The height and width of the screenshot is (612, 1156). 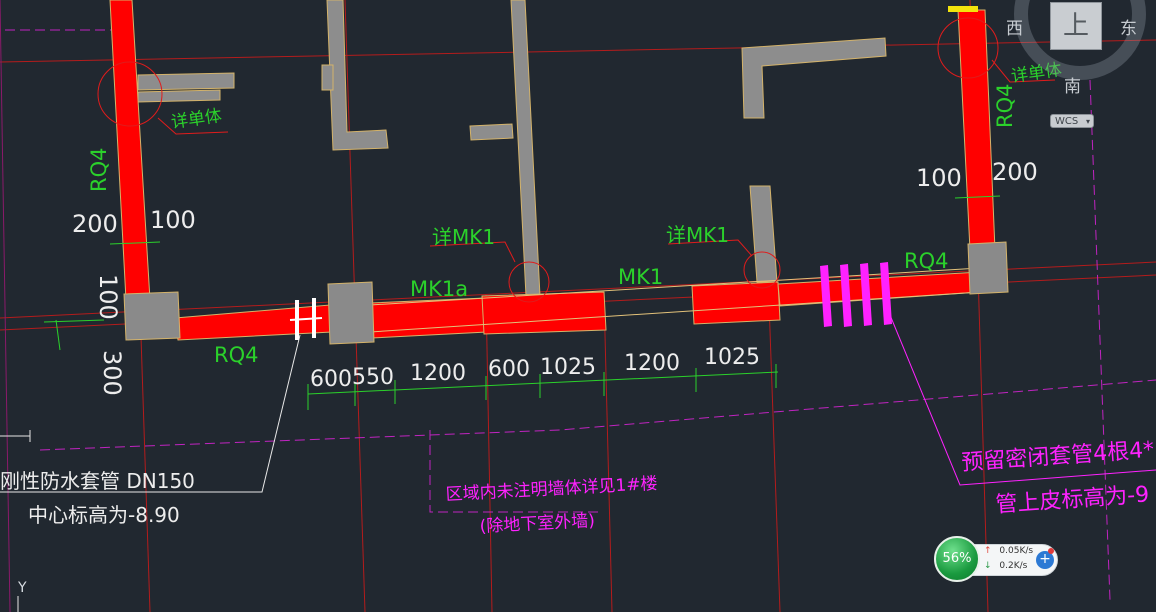 What do you see at coordinates (104, 515) in the screenshot?
I see `note-pipe-elev: 中心标高为-8.90` at bounding box center [104, 515].